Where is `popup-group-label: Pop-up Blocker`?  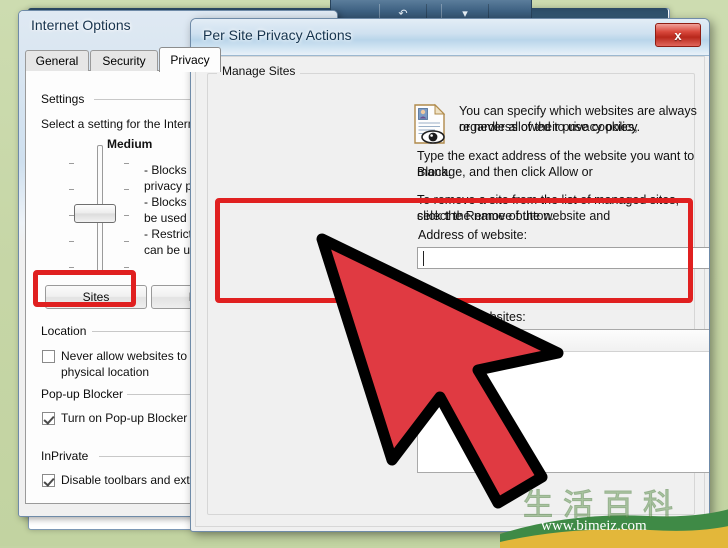 popup-group-label: Pop-up Blocker is located at coordinates (85, 394).